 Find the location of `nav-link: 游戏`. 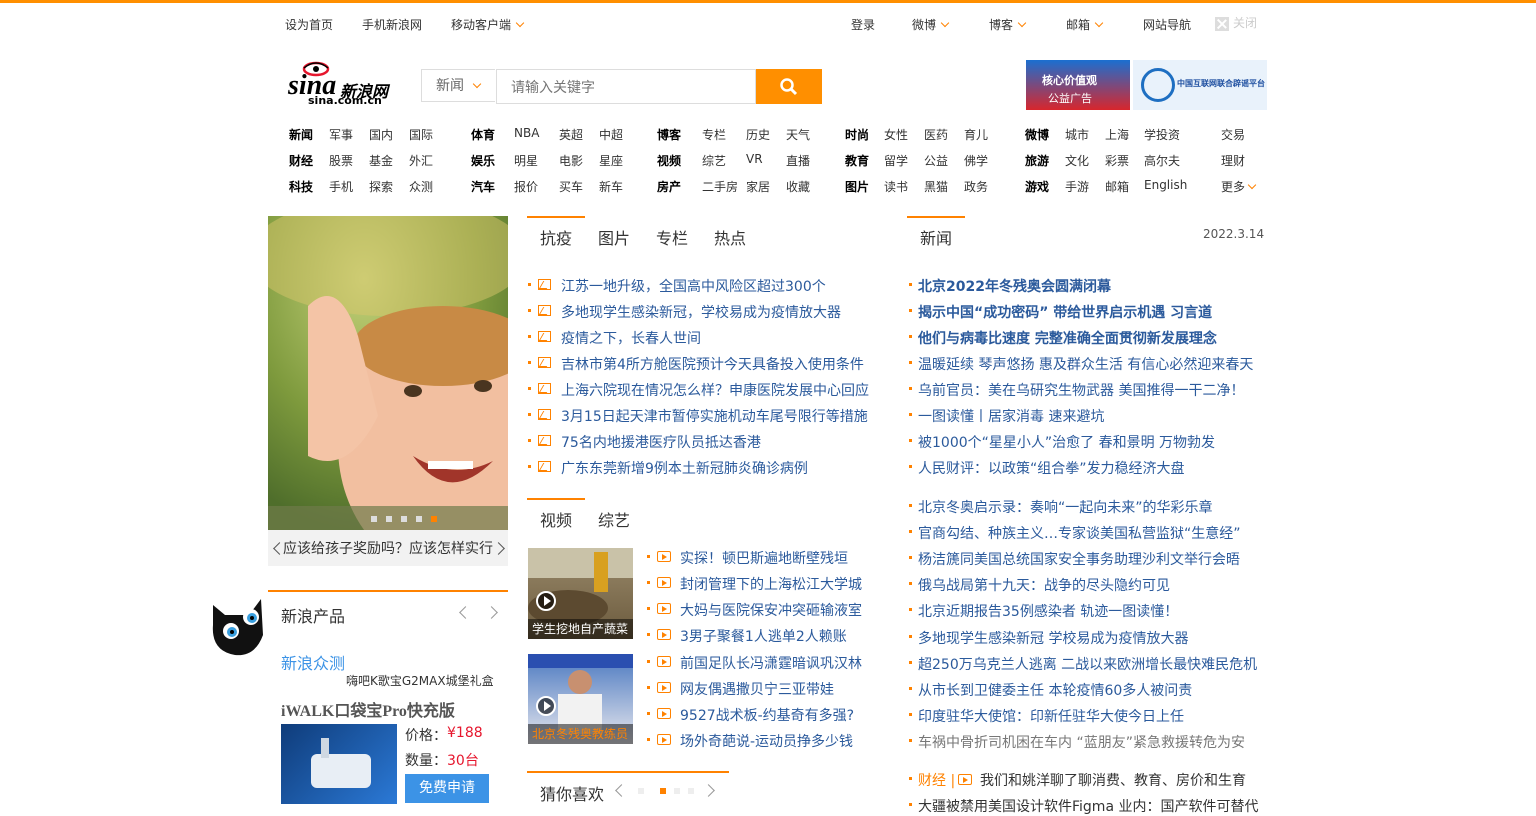

nav-link: 游戏 is located at coordinates (1037, 186).